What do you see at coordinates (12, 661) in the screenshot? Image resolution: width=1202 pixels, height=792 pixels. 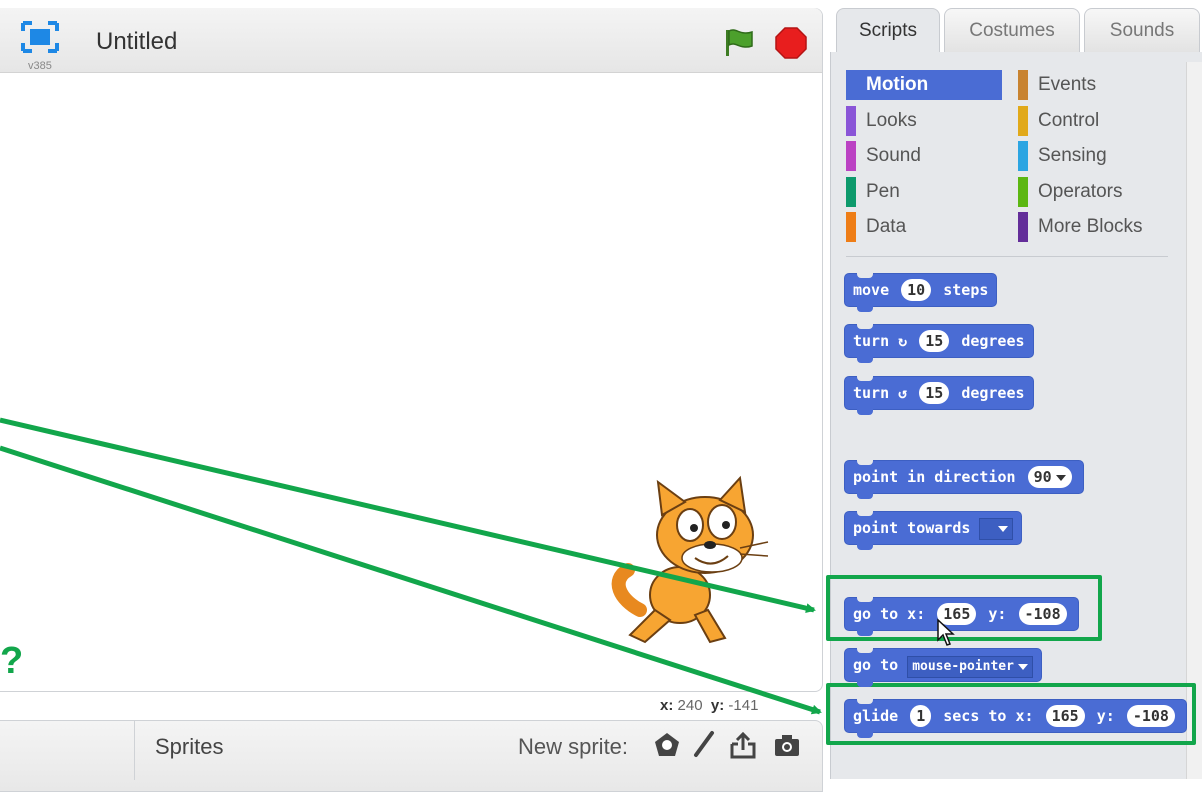 I see `annotation-partial-char: ?` at bounding box center [12, 661].